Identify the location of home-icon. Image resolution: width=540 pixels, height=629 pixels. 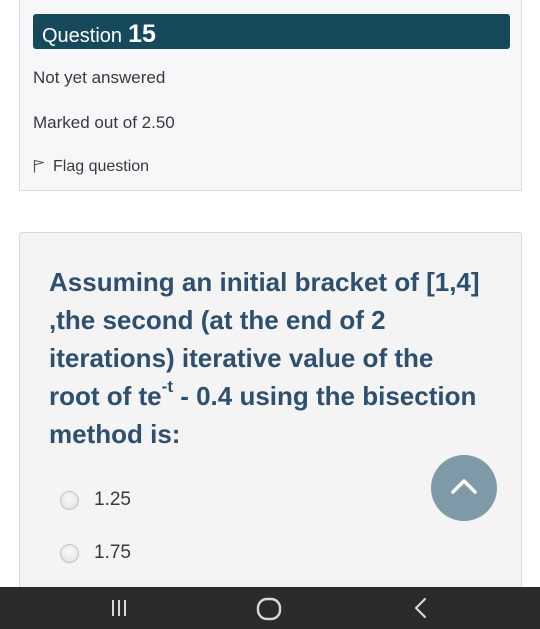
(269, 611).